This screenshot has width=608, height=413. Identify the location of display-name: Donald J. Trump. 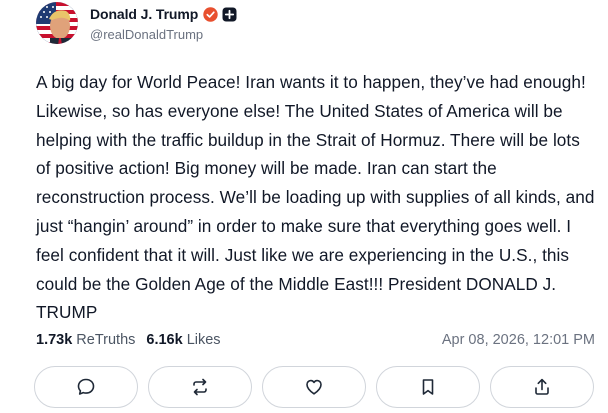
(144, 14).